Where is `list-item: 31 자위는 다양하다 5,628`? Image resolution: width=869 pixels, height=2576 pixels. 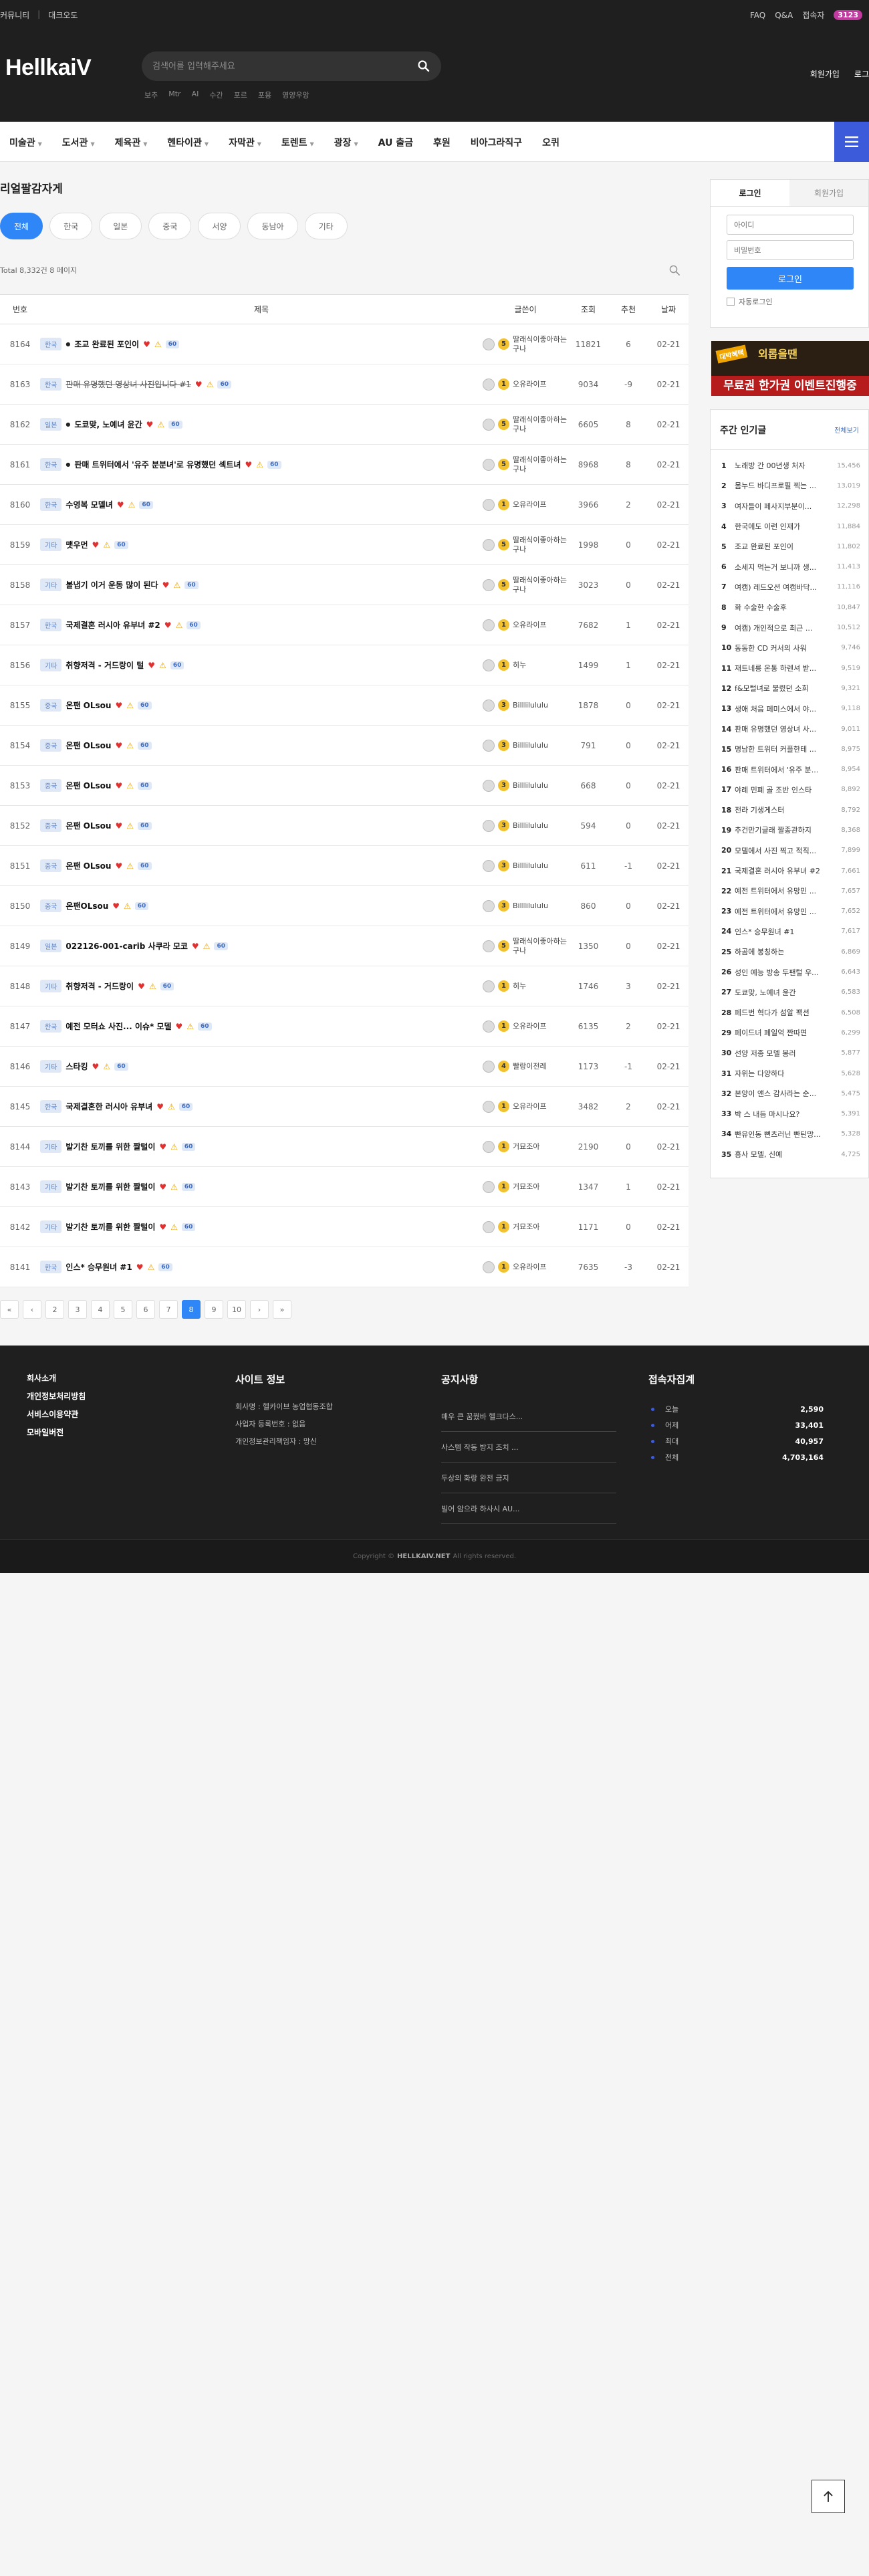 list-item: 31 자위는 다양하다 5,628 is located at coordinates (789, 1073).